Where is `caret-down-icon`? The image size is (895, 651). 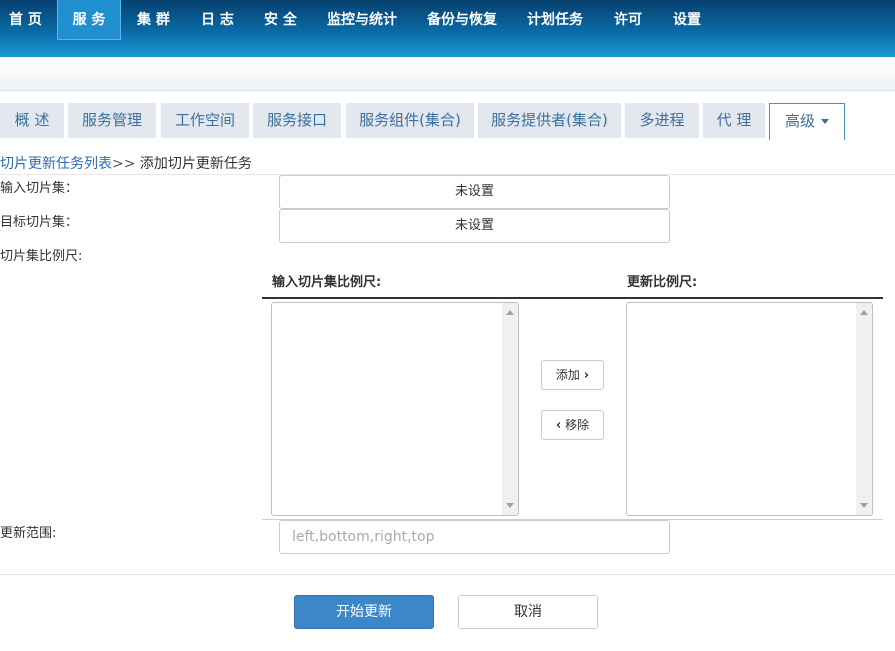 caret-down-icon is located at coordinates (825, 121).